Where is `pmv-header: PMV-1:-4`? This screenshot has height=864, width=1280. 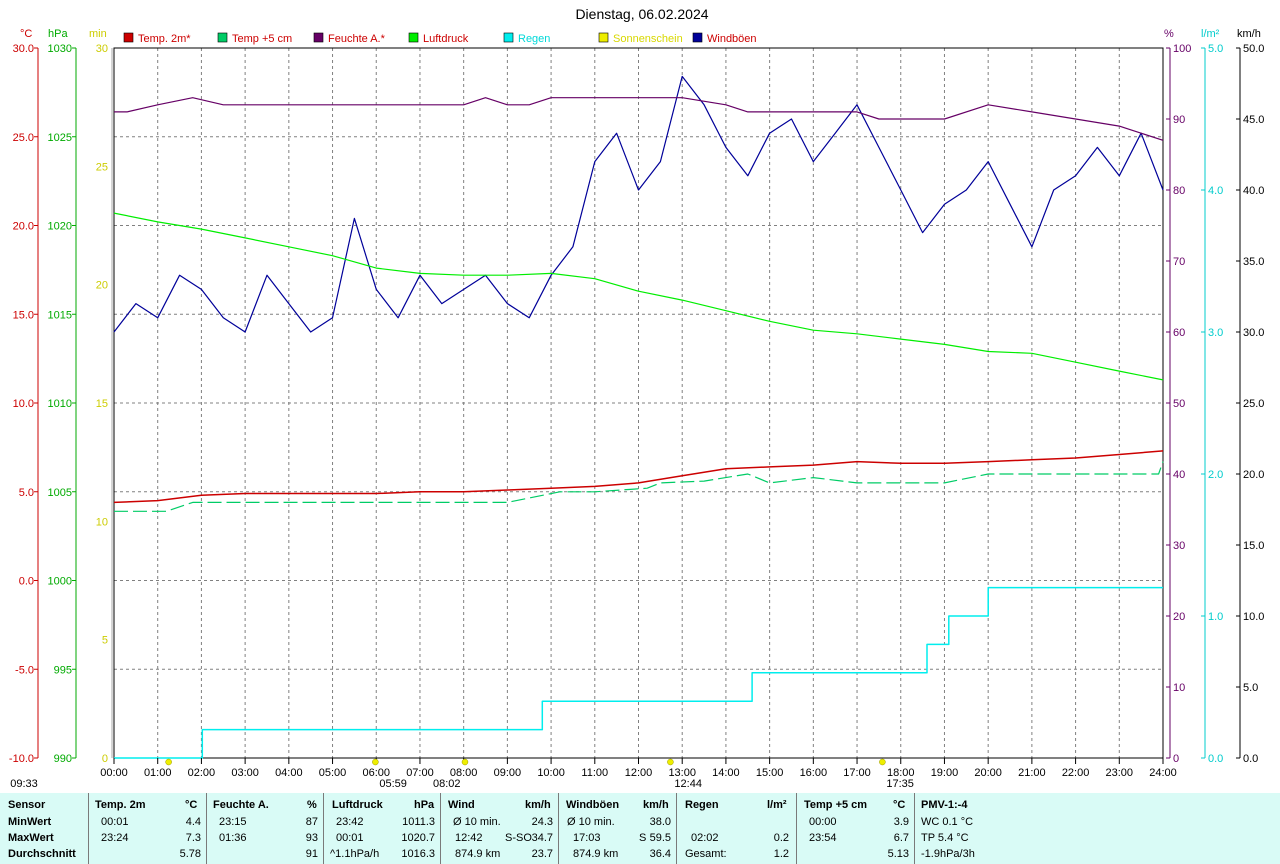
pmv-header: PMV-1:-4 is located at coordinates (944, 805).